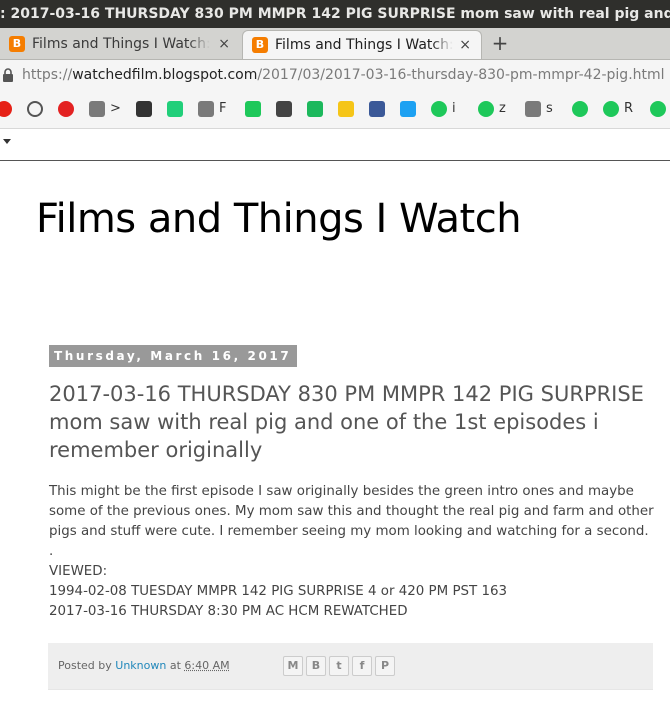 This screenshot has width=670, height=708. I want to click on bookmark-item: F, so click(212, 109).